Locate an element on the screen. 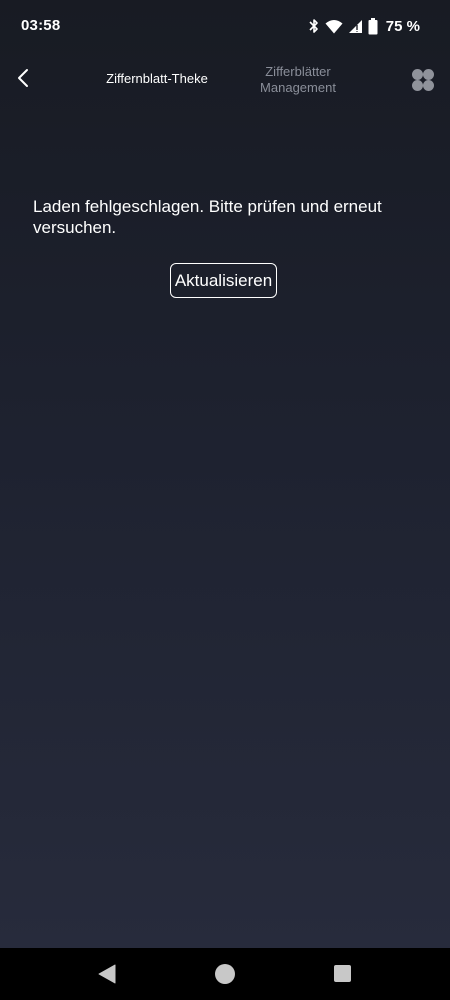 Image resolution: width=450 pixels, height=1000 pixels. chevron-left-icon is located at coordinates (23, 80).